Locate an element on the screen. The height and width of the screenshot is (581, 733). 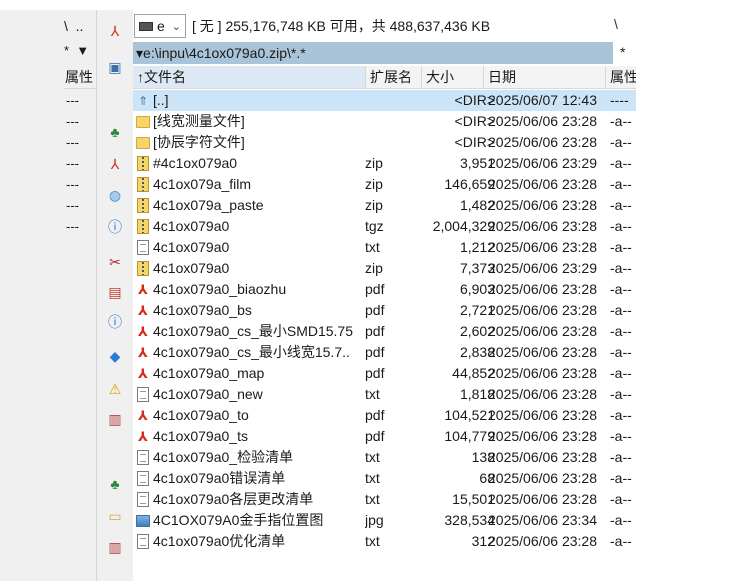
file-size: 68 is located at coordinates (487, 478).